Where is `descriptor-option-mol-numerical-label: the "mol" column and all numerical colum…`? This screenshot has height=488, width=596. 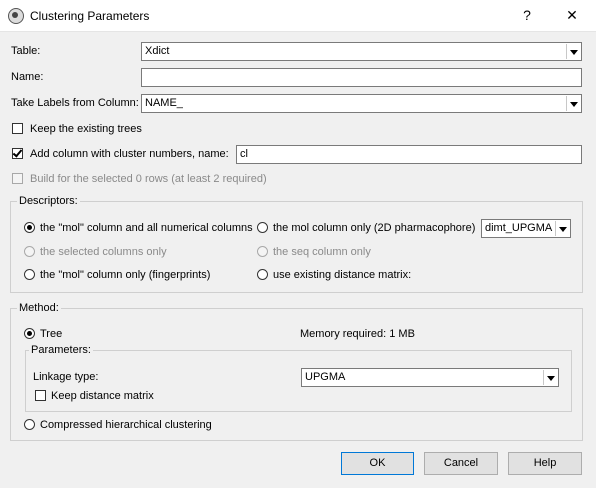
descriptor-option-mol-numerical-label: the "mol" column and all numerical colum… is located at coordinates (146, 228).